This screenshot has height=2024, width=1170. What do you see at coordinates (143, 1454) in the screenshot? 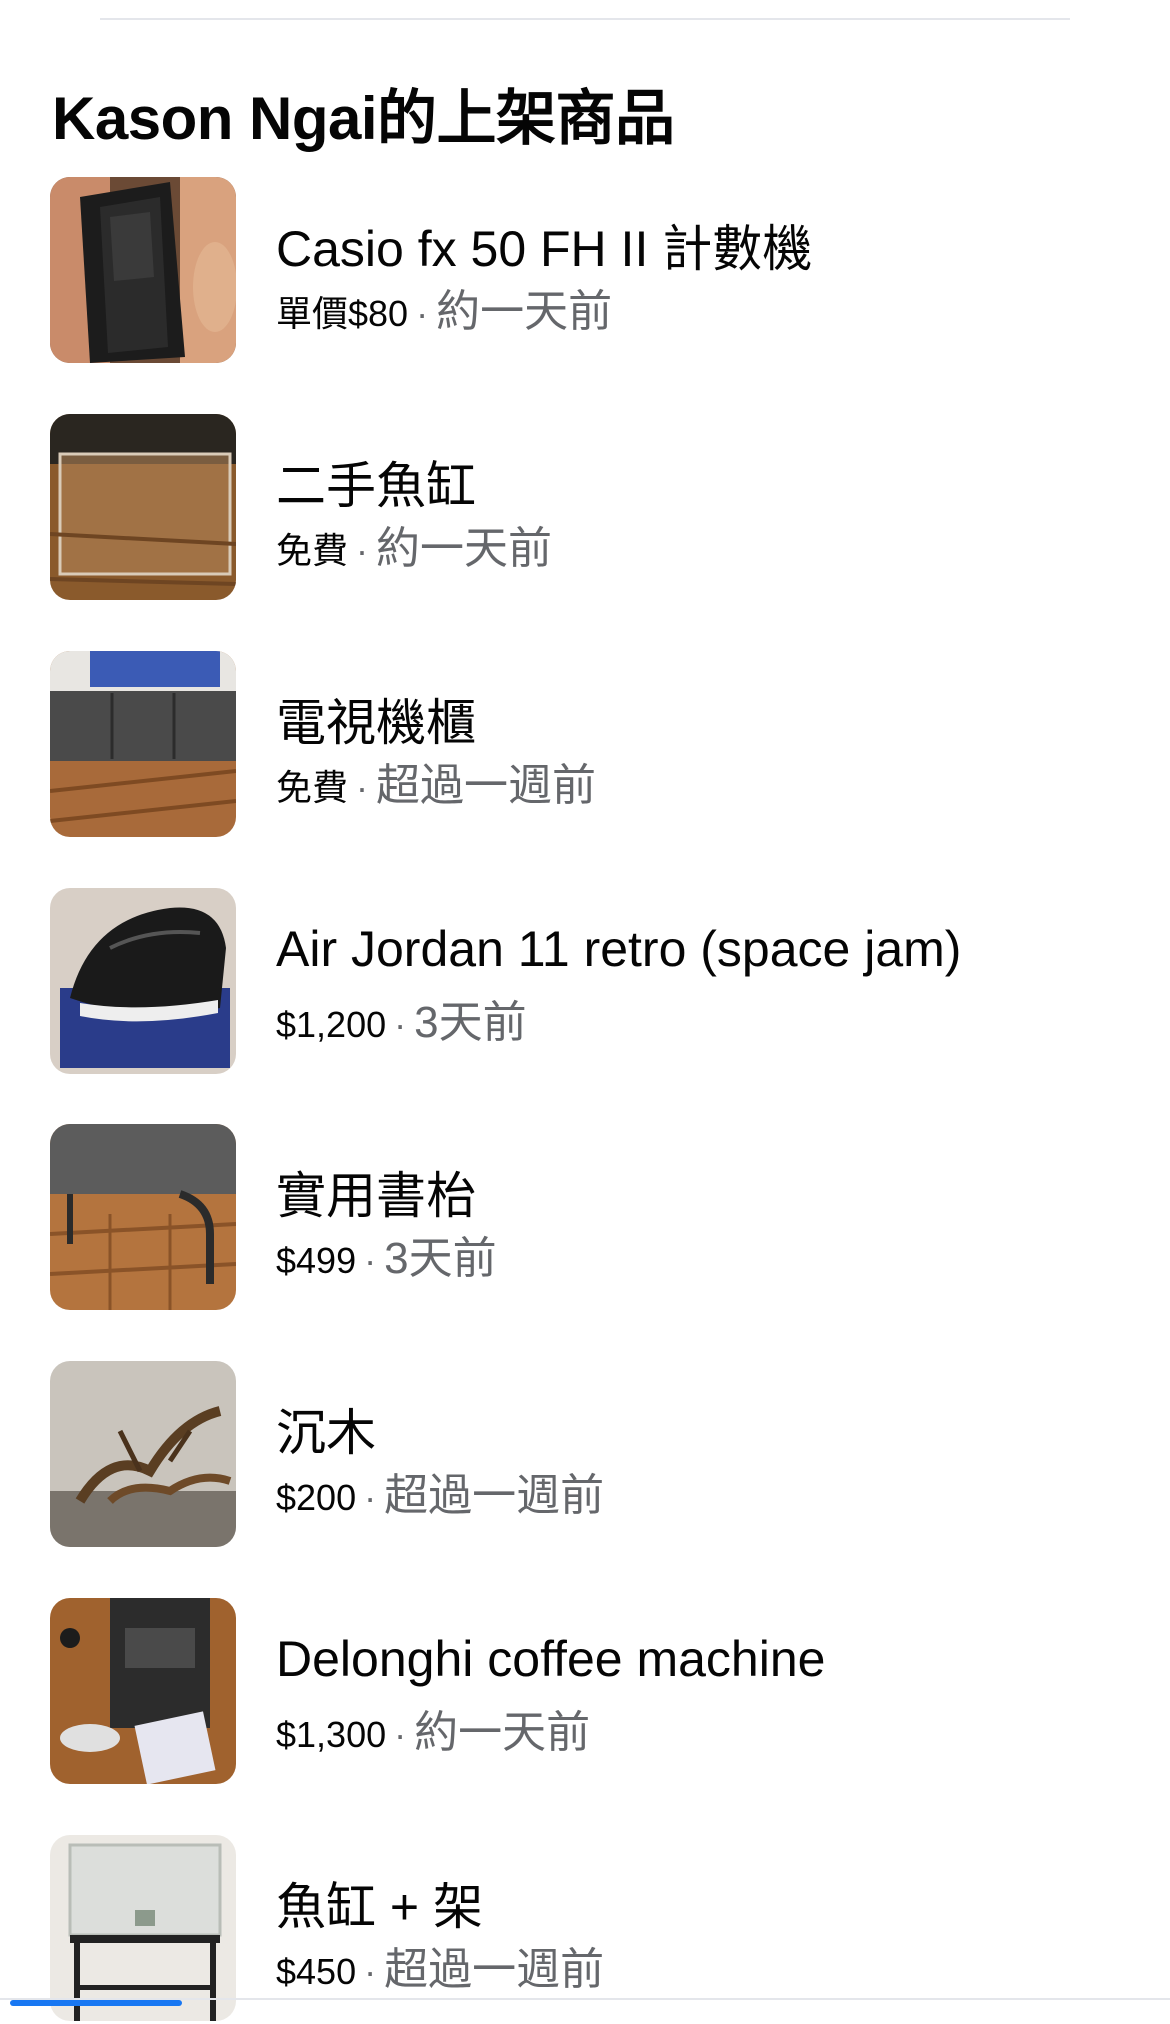
I see `driftwood-photo` at bounding box center [143, 1454].